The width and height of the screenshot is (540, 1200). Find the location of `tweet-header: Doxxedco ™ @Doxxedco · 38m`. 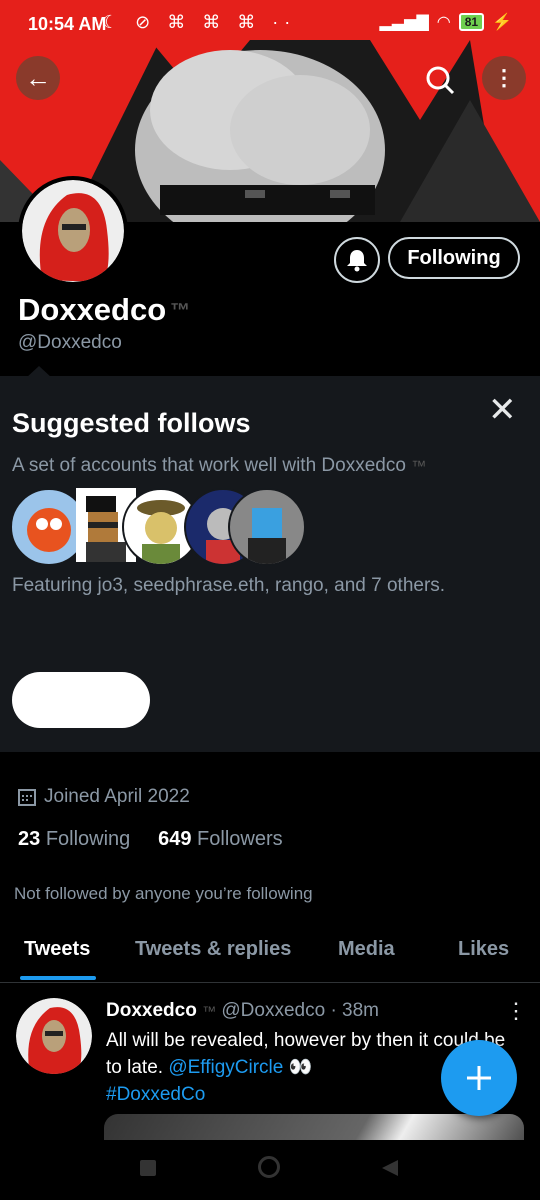

tweet-header: Doxxedco ™ @Doxxedco · 38m is located at coordinates (242, 1011).